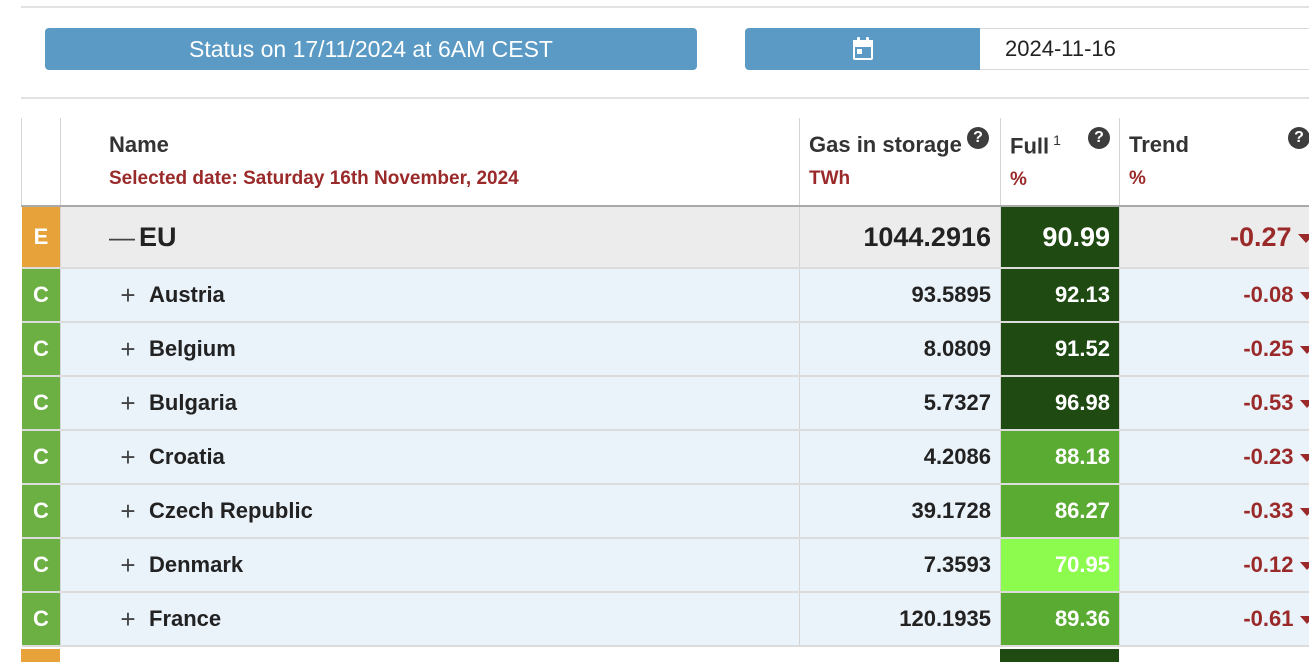 Image resolution: width=1309 pixels, height=662 pixels. I want to click on footnote-marker: 1, so click(1057, 140).